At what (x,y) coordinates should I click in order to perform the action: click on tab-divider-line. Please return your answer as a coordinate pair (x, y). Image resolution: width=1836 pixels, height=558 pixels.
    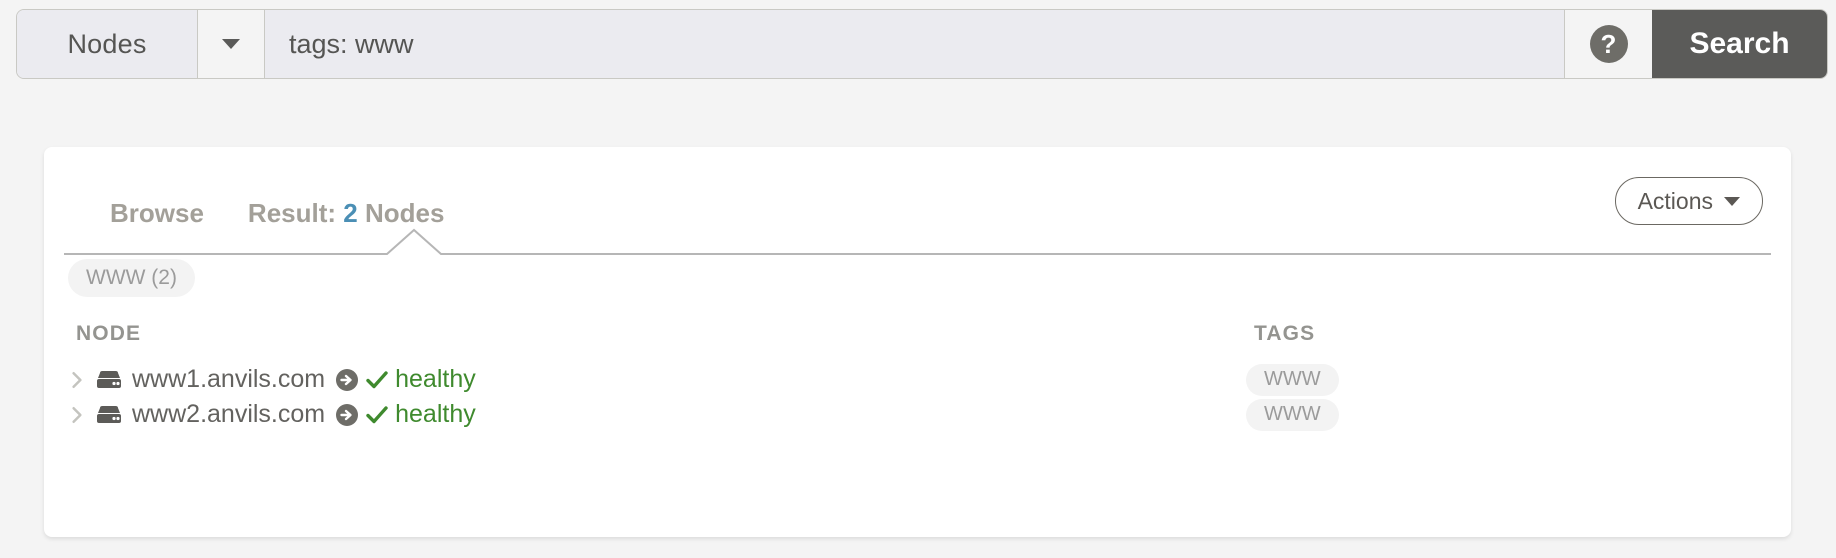
    Looking at the image, I should click on (917, 241).